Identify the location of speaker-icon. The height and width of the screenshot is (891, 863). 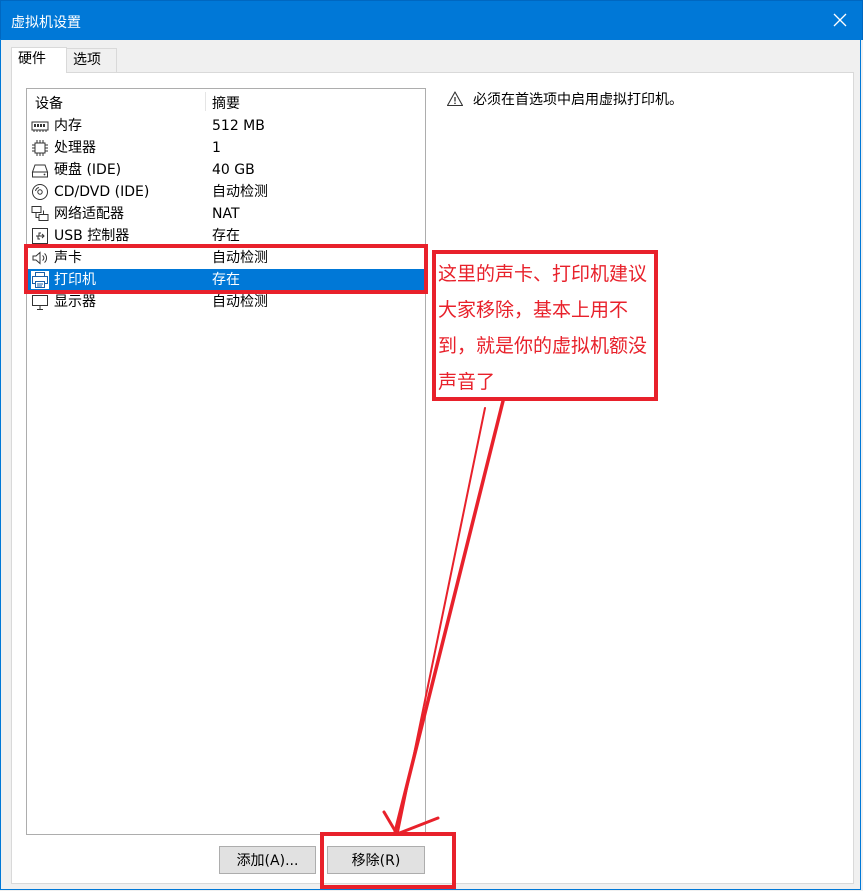
(39, 258).